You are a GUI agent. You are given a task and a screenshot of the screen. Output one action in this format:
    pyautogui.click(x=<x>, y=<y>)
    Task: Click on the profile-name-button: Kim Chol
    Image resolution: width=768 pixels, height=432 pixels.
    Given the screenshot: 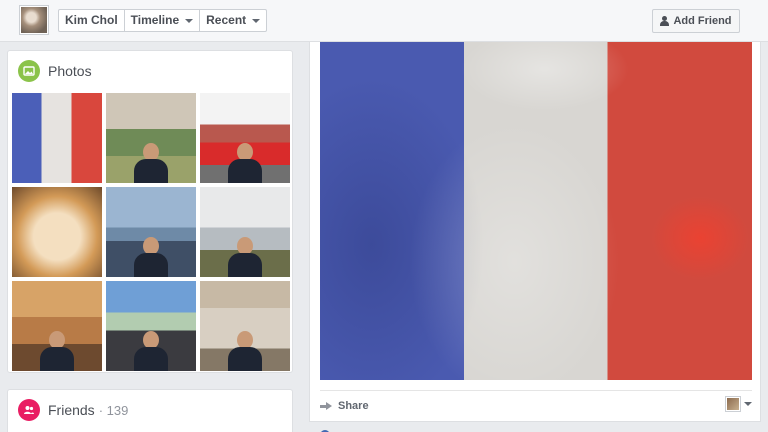 What is the action you would take?
    pyautogui.click(x=92, y=20)
    